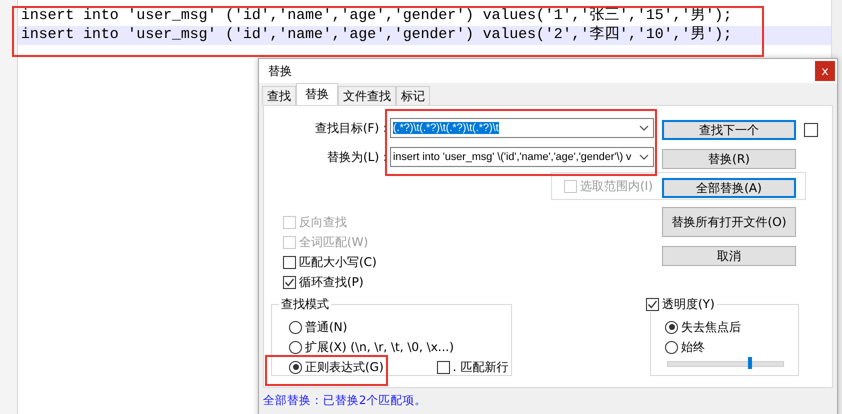 The height and width of the screenshot is (414, 842). What do you see at coordinates (279, 95) in the screenshot?
I see `tab: 查找` at bounding box center [279, 95].